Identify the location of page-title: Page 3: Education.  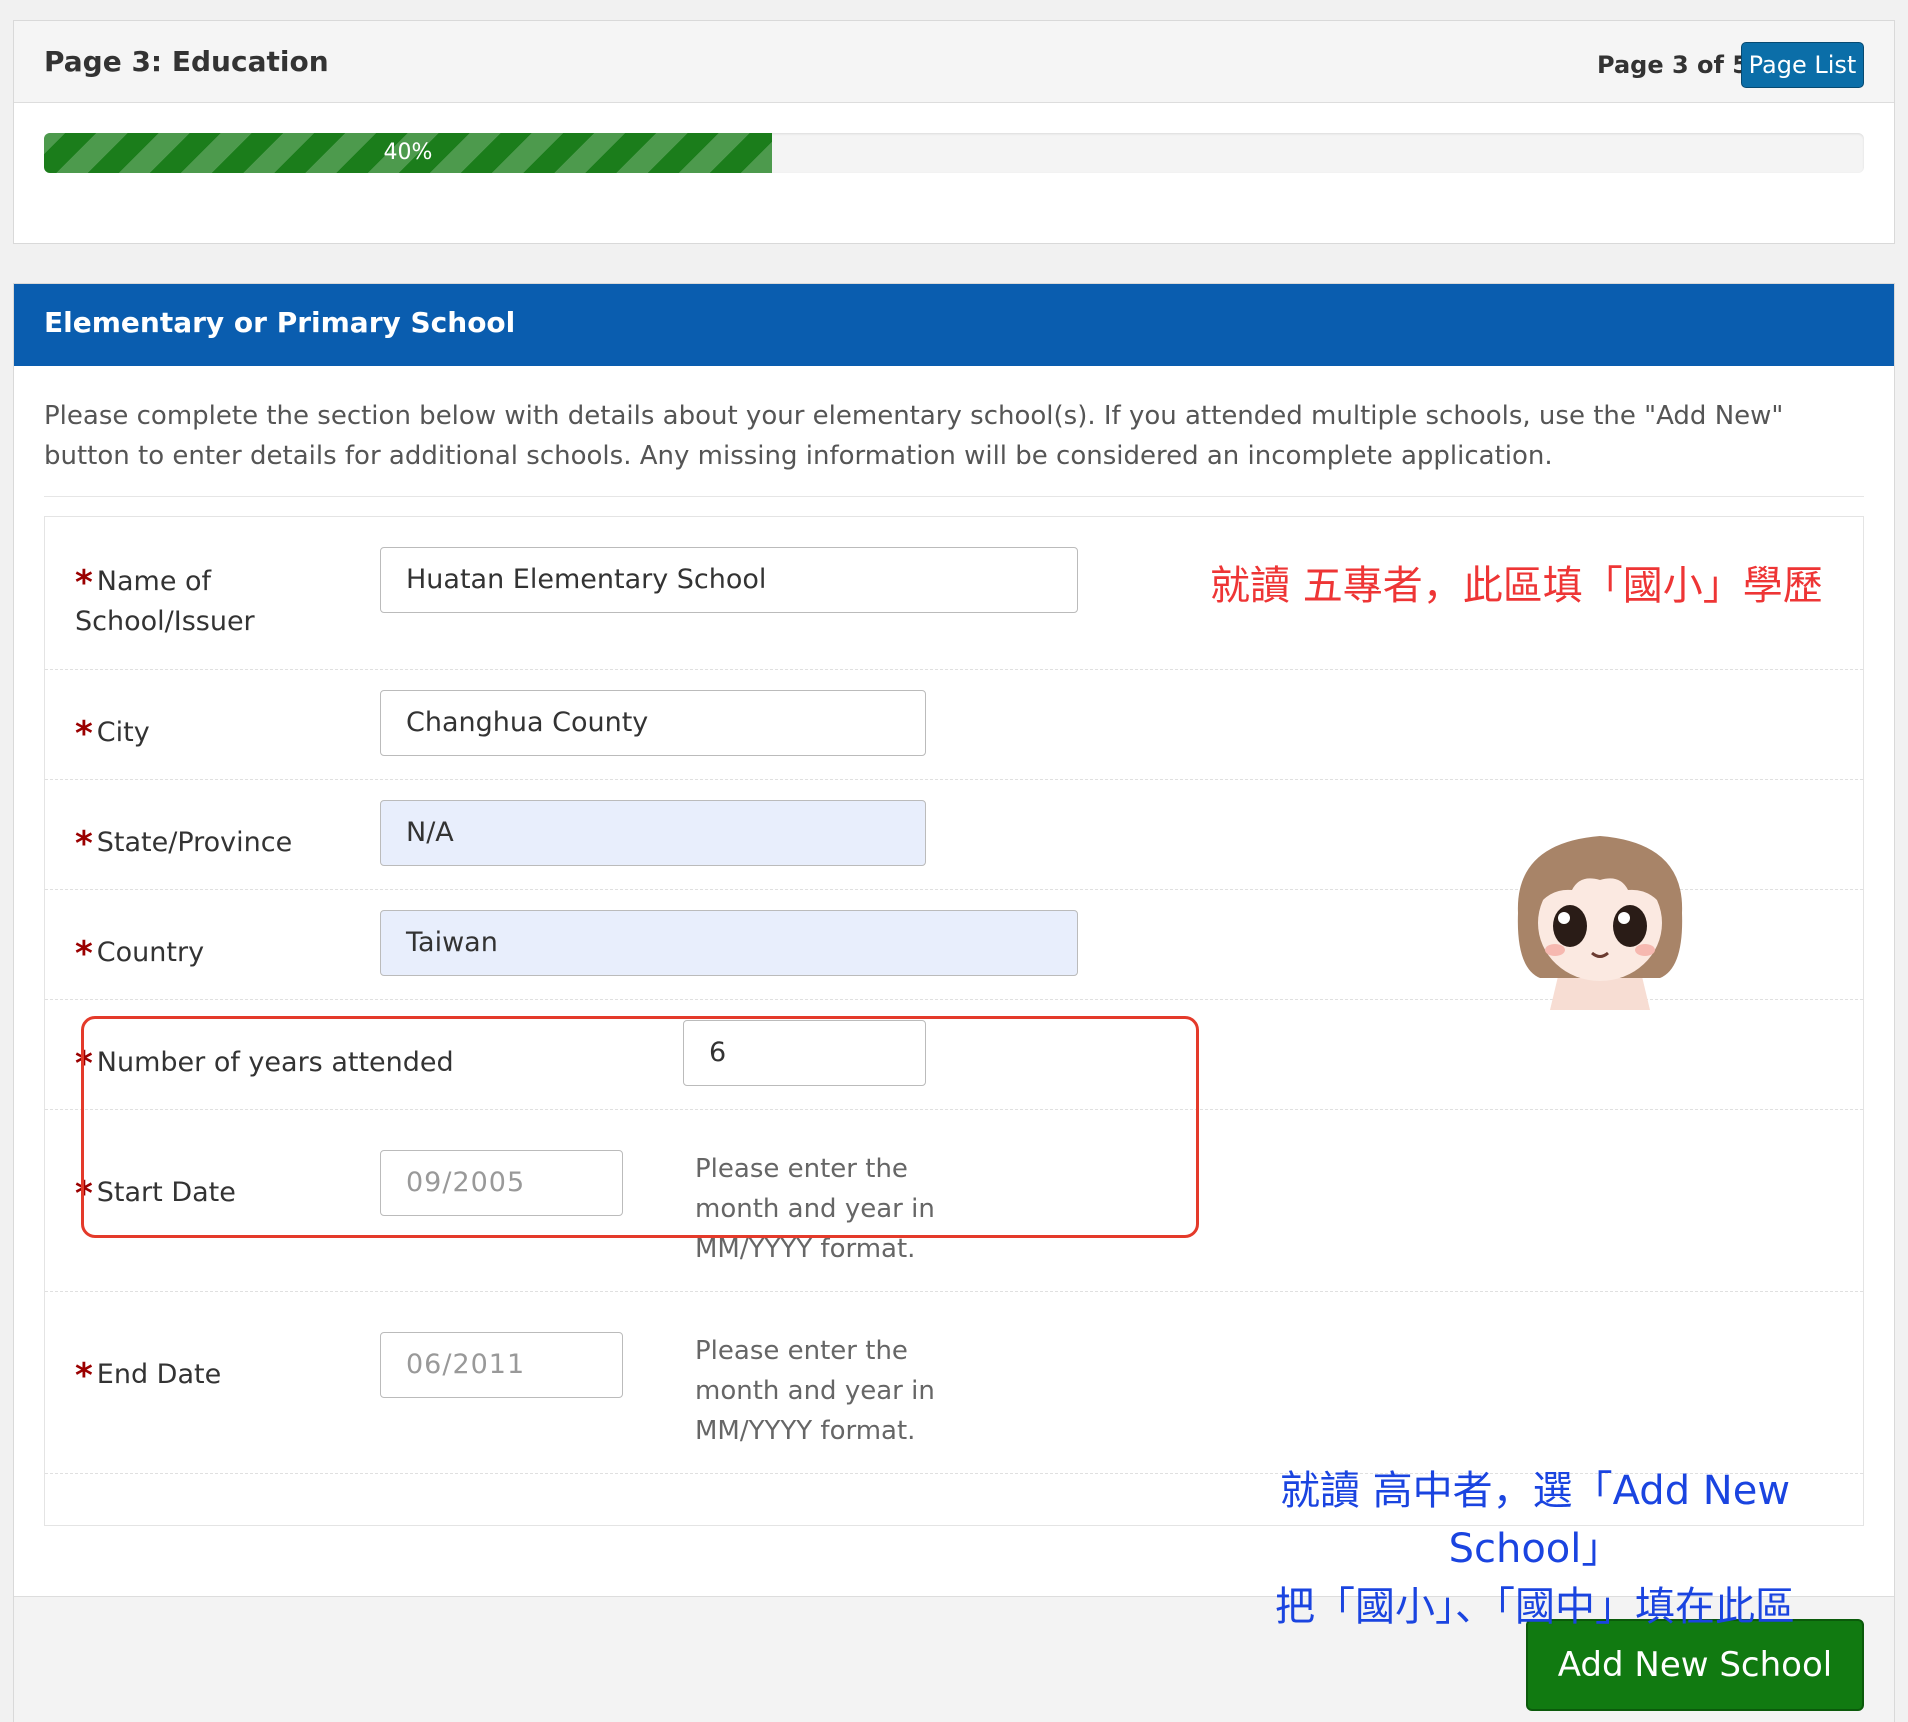
(186, 61).